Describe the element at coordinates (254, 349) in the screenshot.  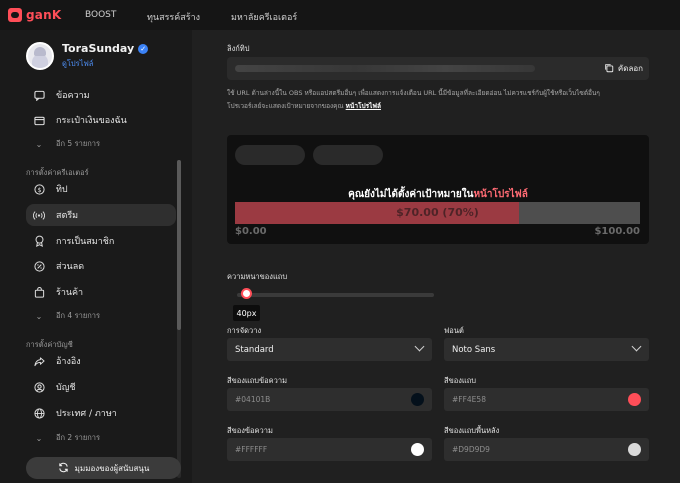
I see `layout-select-value: Standard` at that location.